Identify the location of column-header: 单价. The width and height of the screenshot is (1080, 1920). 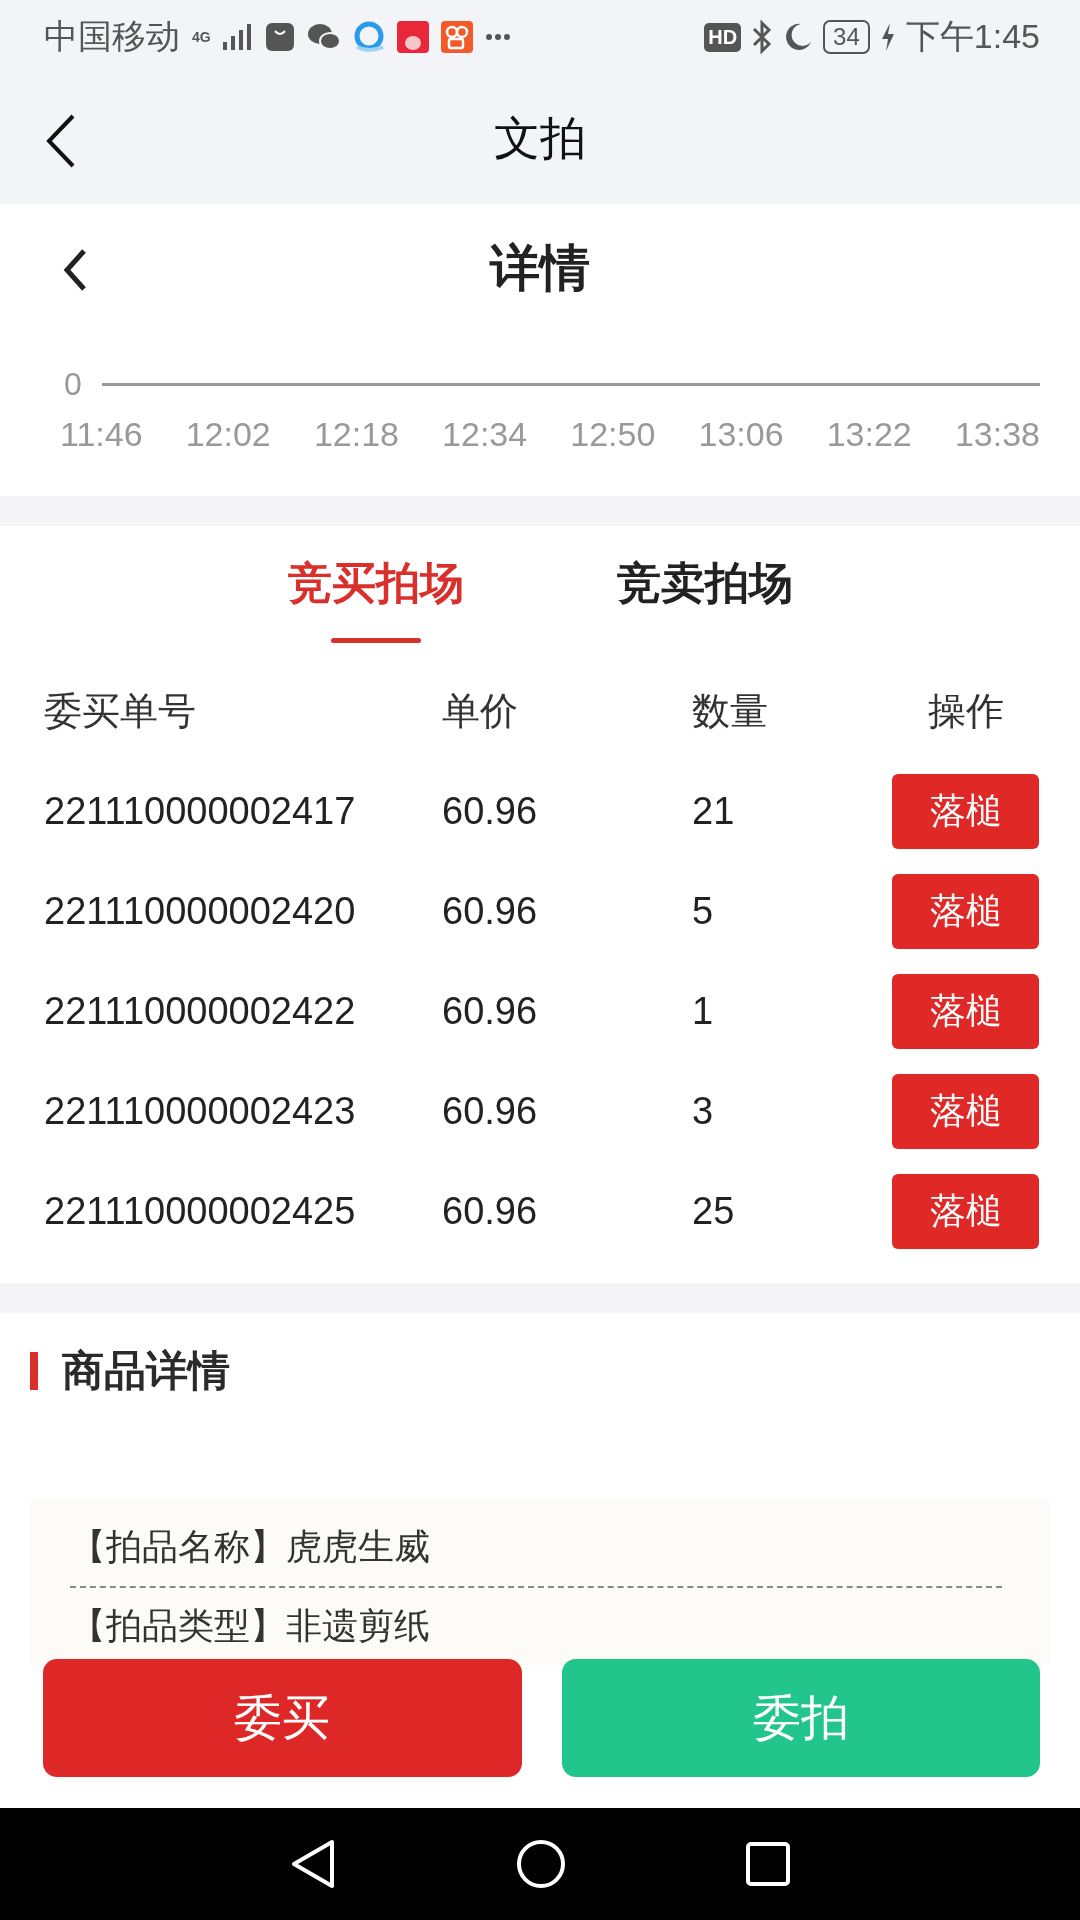
(480, 711).